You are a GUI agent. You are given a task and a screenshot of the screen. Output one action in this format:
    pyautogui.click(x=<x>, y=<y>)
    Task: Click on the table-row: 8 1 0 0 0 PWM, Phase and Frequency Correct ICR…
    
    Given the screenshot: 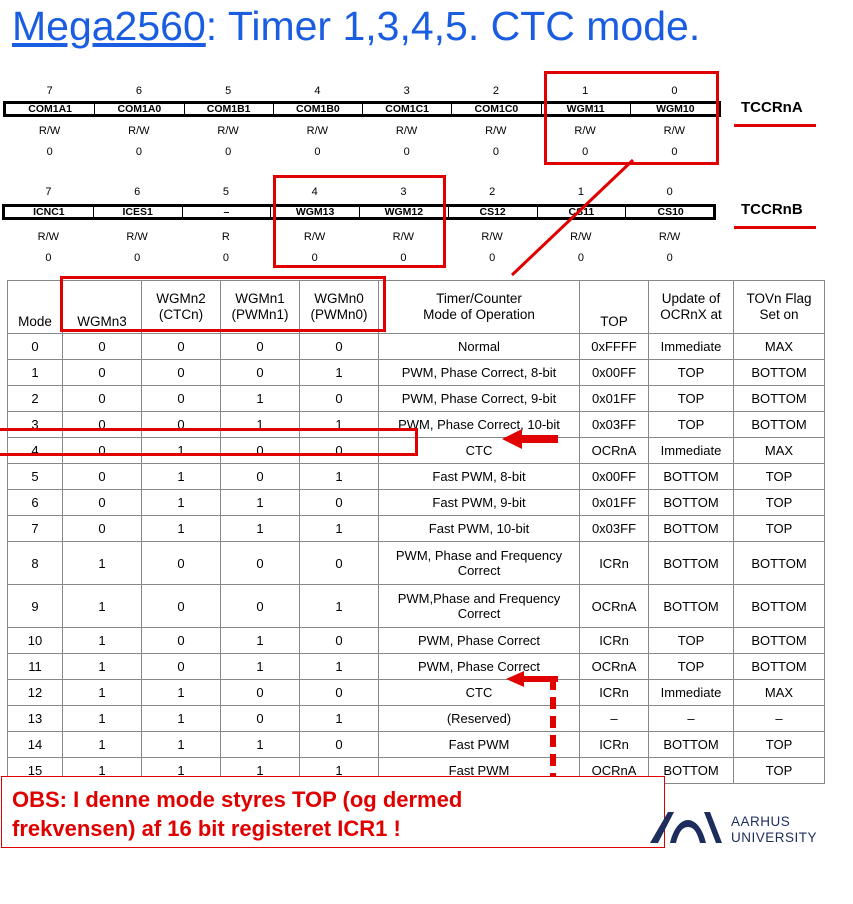 What is the action you would take?
    pyautogui.click(x=416, y=563)
    